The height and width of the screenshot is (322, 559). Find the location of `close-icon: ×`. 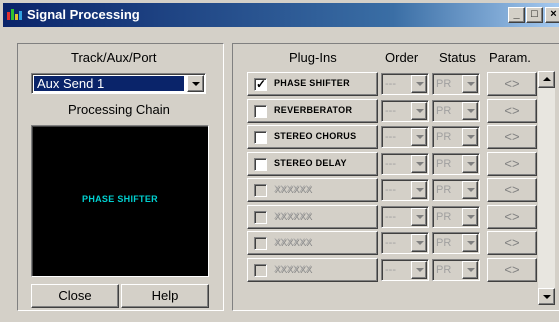

close-icon: × is located at coordinates (553, 14).